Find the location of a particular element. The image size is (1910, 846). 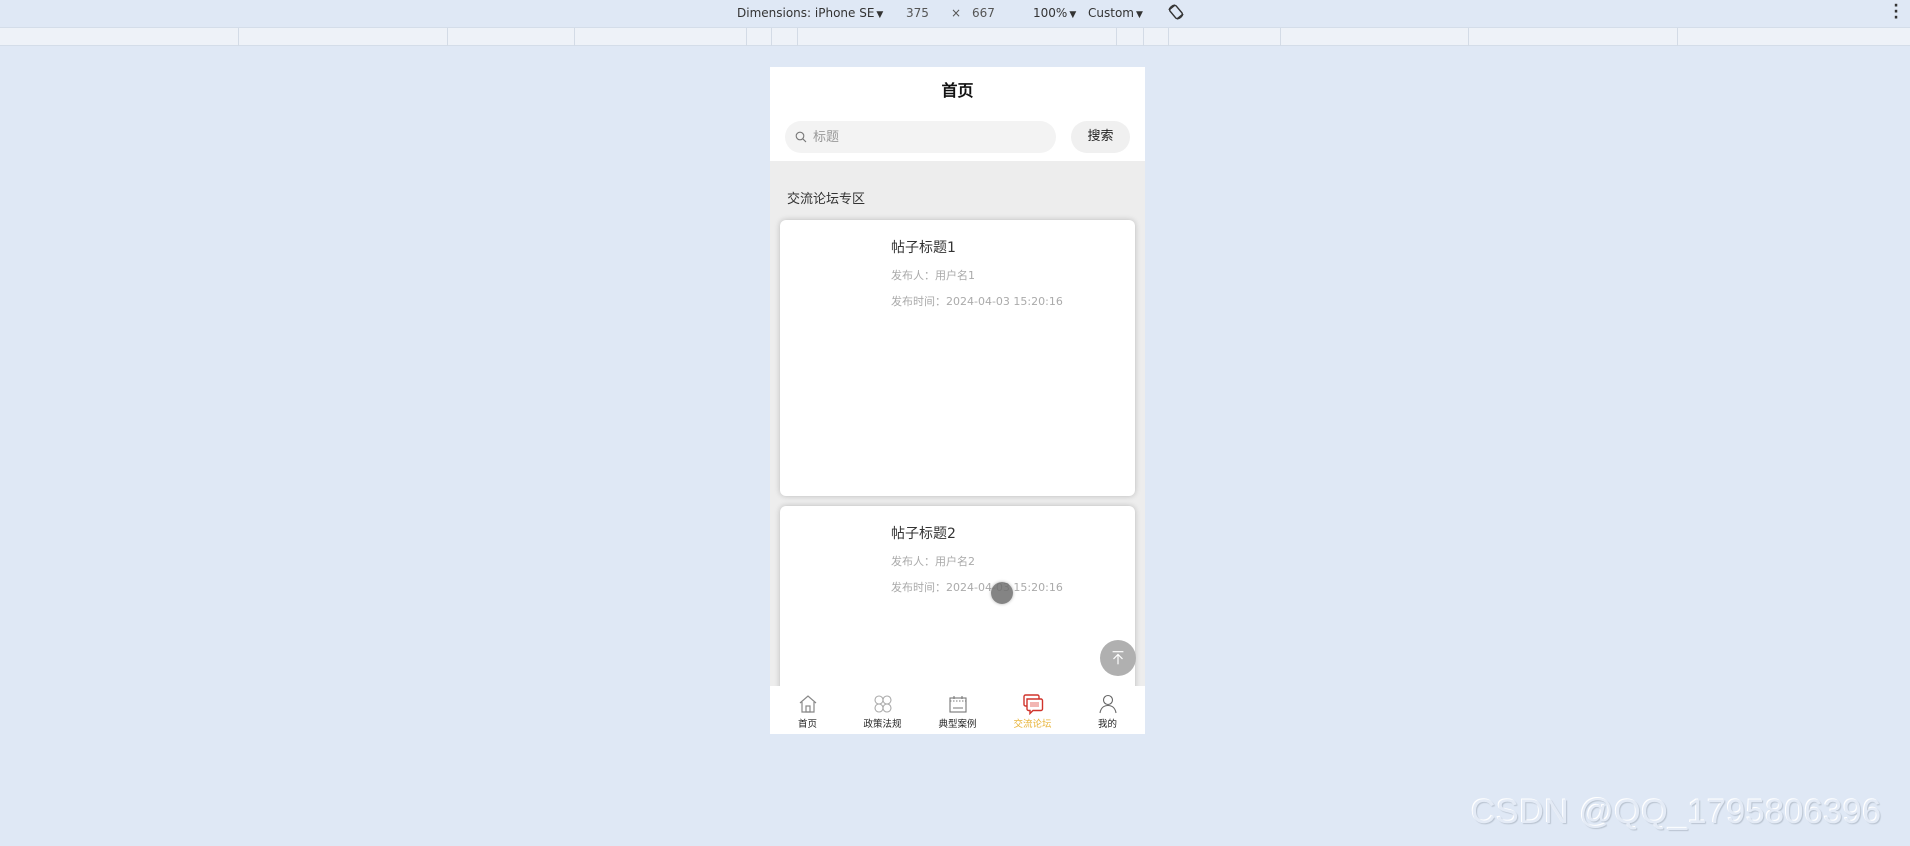

rotate-icon is located at coordinates (1176, 12).